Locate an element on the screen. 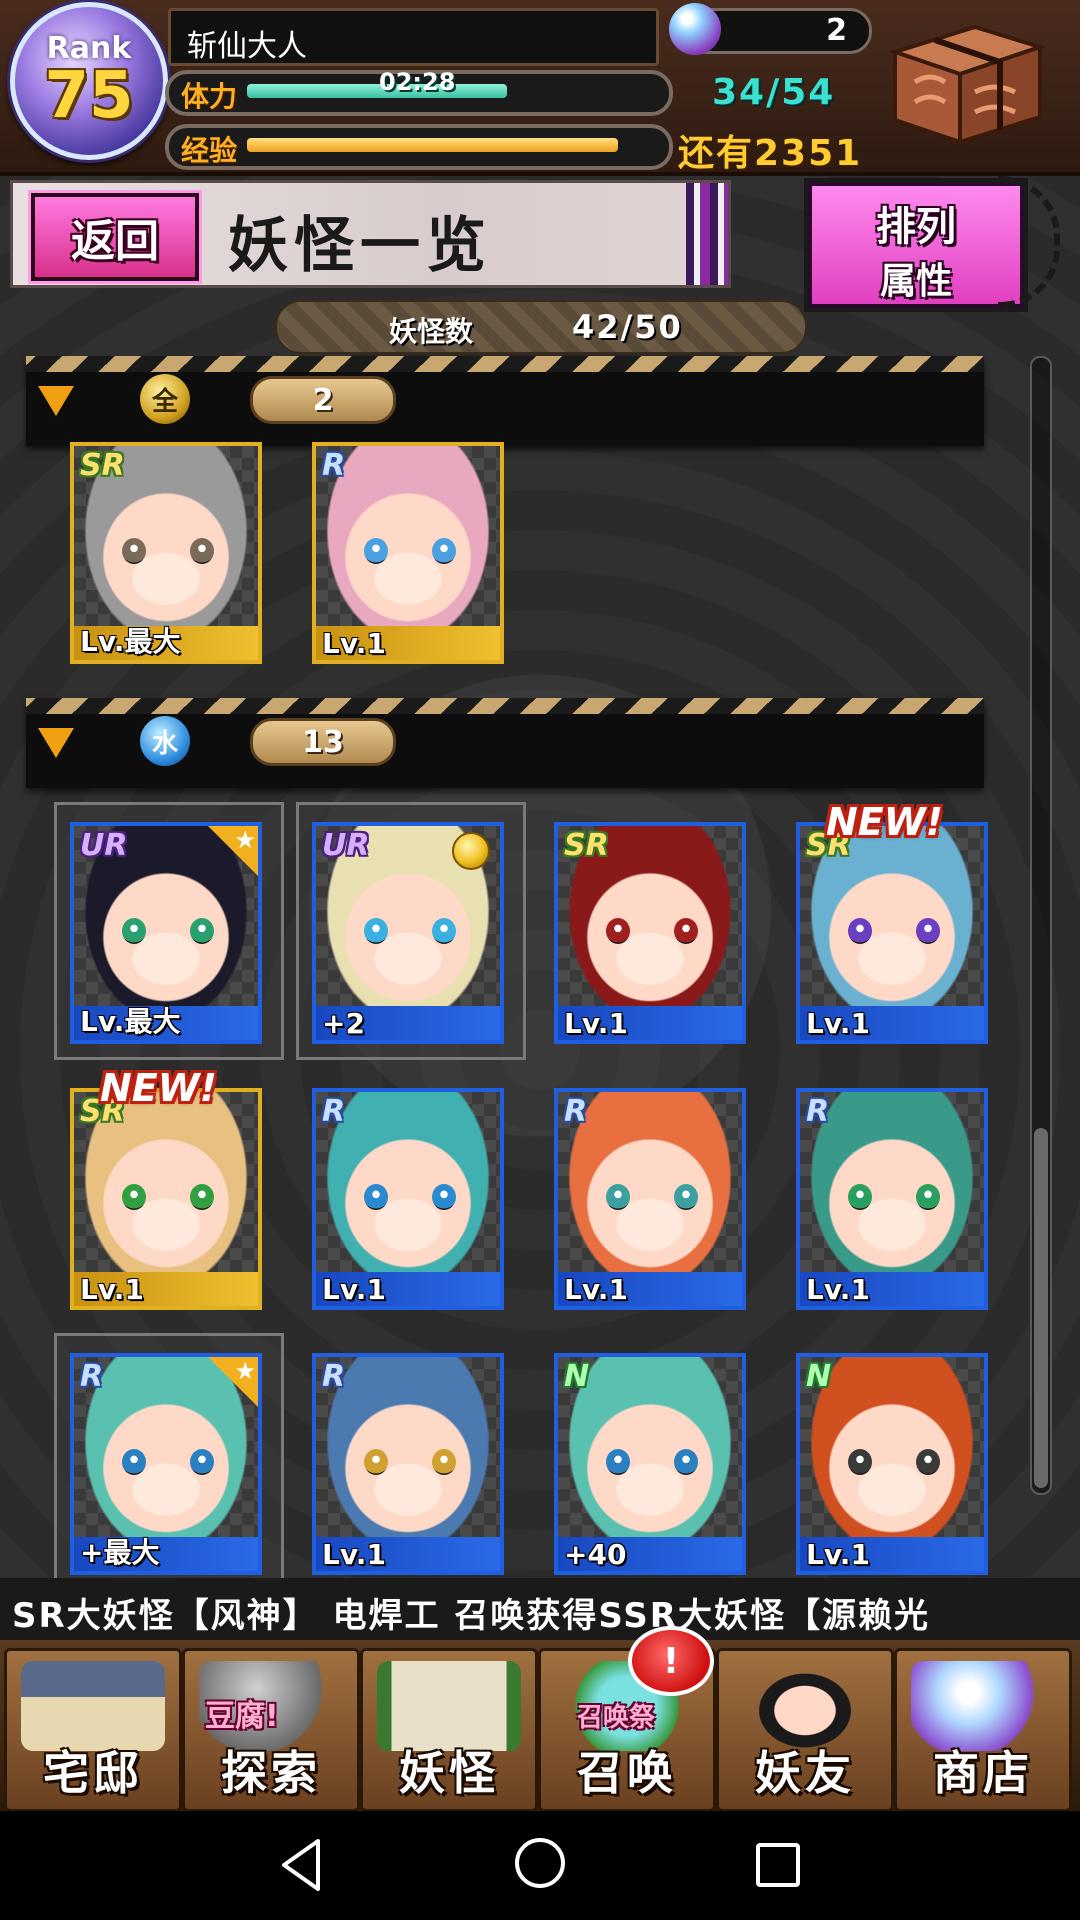 This screenshot has width=1080, height=1920. yokai-card: SR Lv.最大 is located at coordinates (166, 553).